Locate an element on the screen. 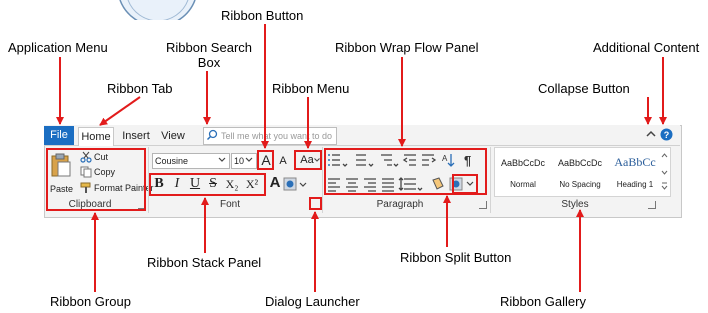  dialog-launcher-paragraph is located at coordinates (483, 205).